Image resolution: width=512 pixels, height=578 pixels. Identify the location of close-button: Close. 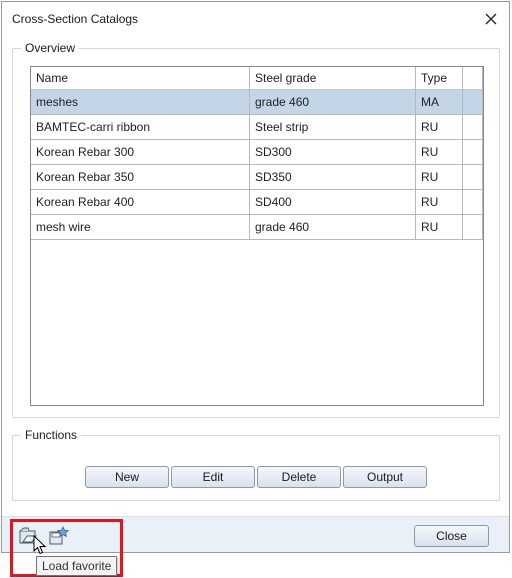
(451, 536).